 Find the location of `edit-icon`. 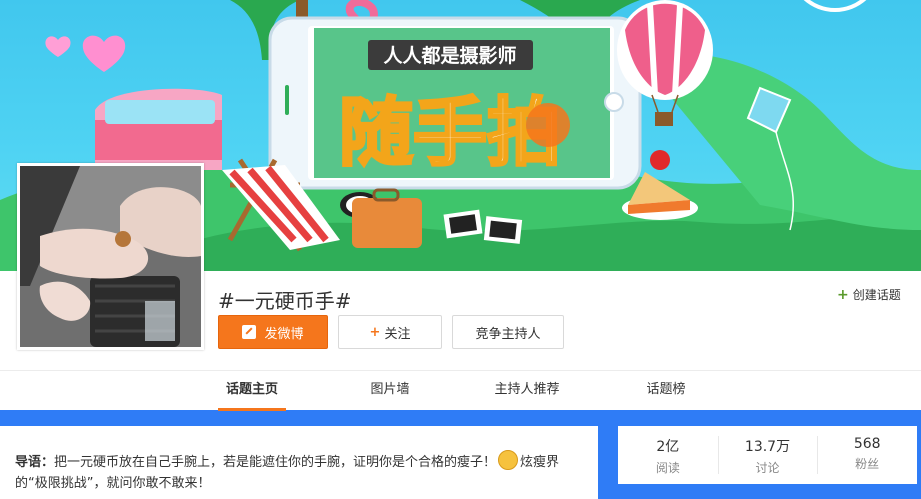

edit-icon is located at coordinates (249, 332).